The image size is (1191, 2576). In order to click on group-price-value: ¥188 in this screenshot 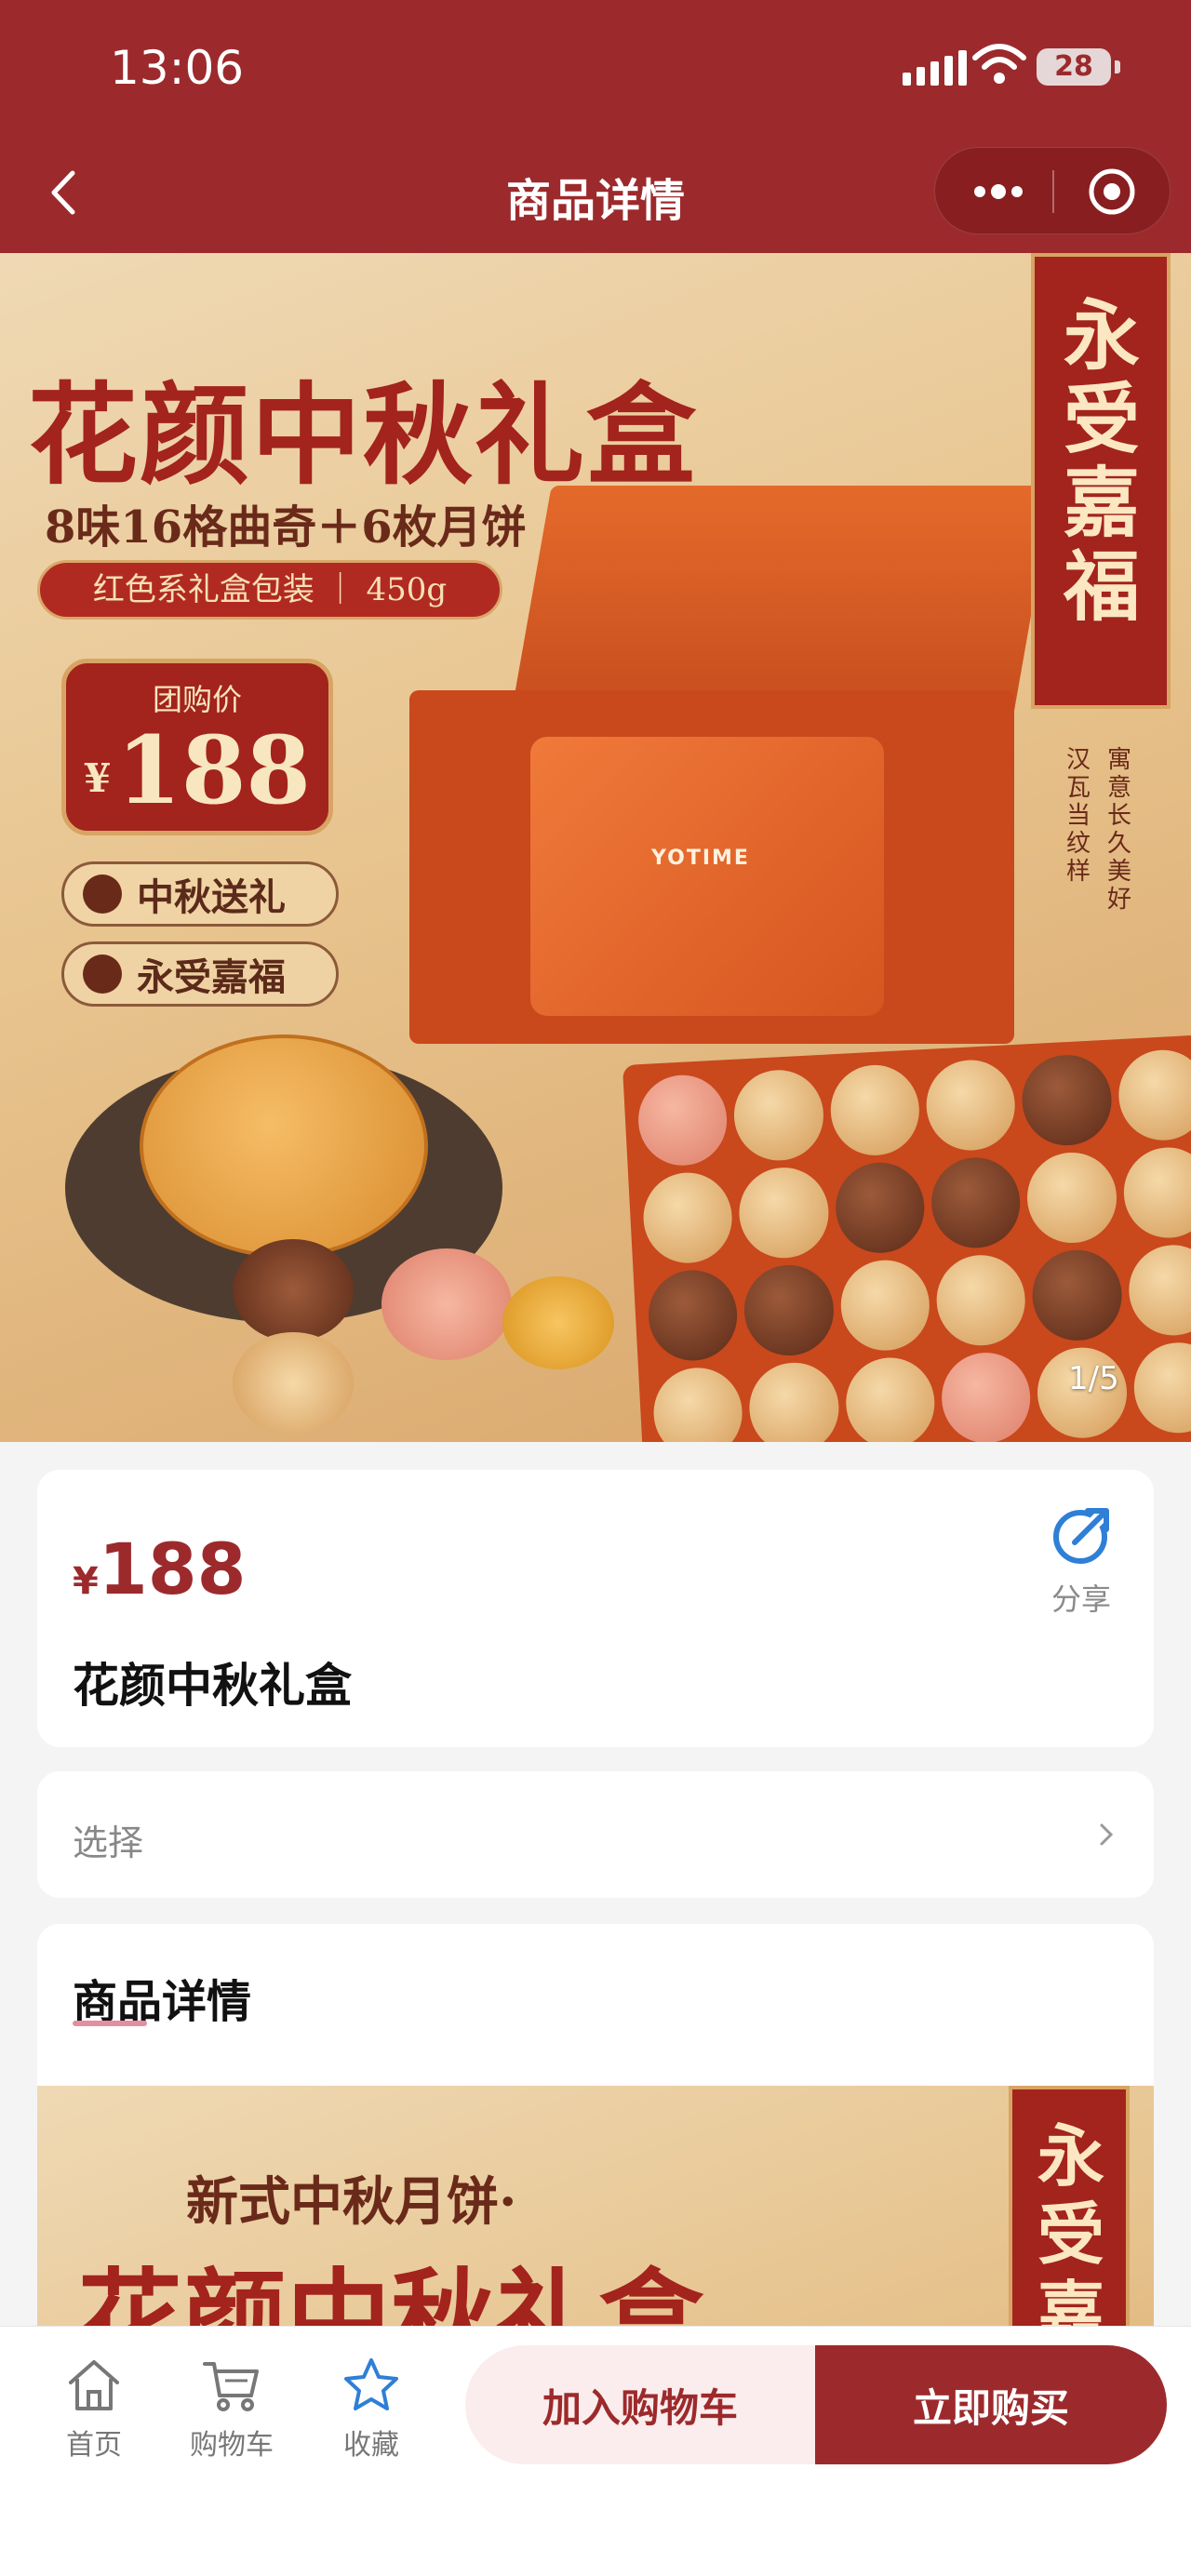, I will do `click(197, 774)`.